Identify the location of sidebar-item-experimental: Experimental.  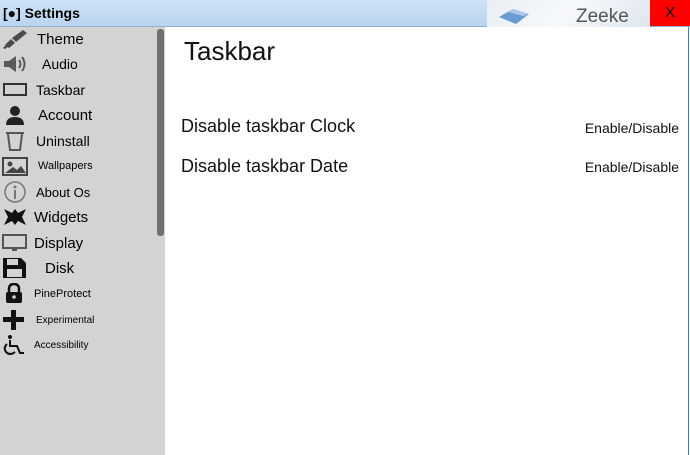
(78, 320).